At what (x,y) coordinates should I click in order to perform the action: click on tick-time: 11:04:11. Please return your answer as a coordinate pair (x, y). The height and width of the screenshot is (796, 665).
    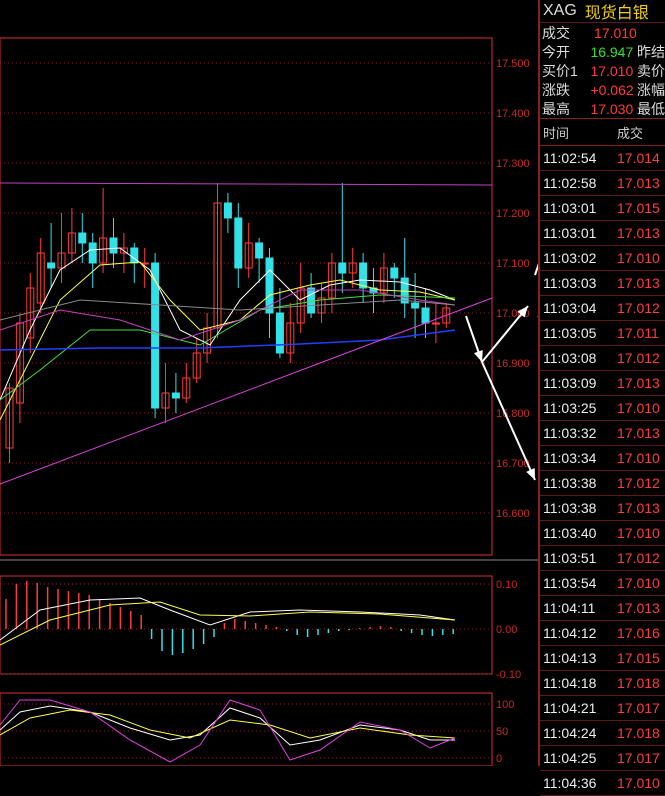
    Looking at the image, I should click on (569, 608).